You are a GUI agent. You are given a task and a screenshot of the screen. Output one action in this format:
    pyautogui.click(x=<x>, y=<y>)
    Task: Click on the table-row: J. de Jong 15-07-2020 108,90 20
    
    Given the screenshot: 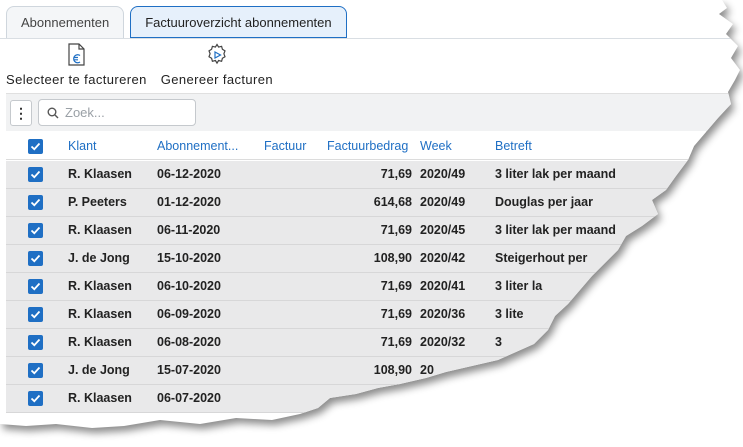 What is the action you would take?
    pyautogui.click(x=373, y=371)
    